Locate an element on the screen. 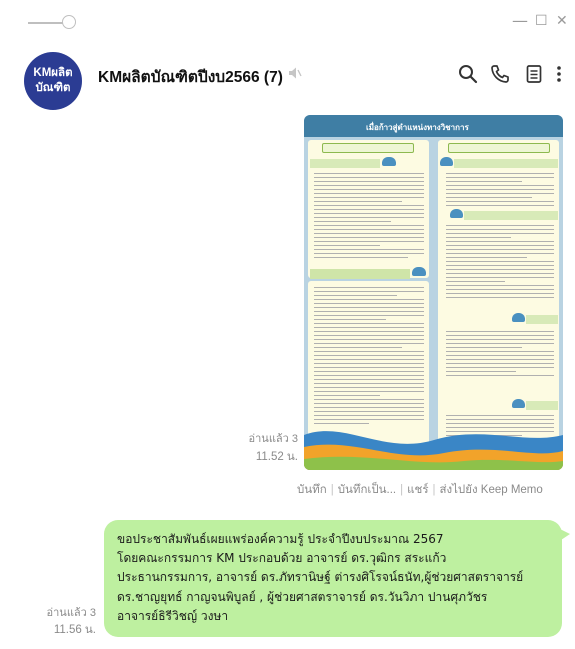 This screenshot has width=575, height=649. avatar-line1: KMผลิต is located at coordinates (53, 73).